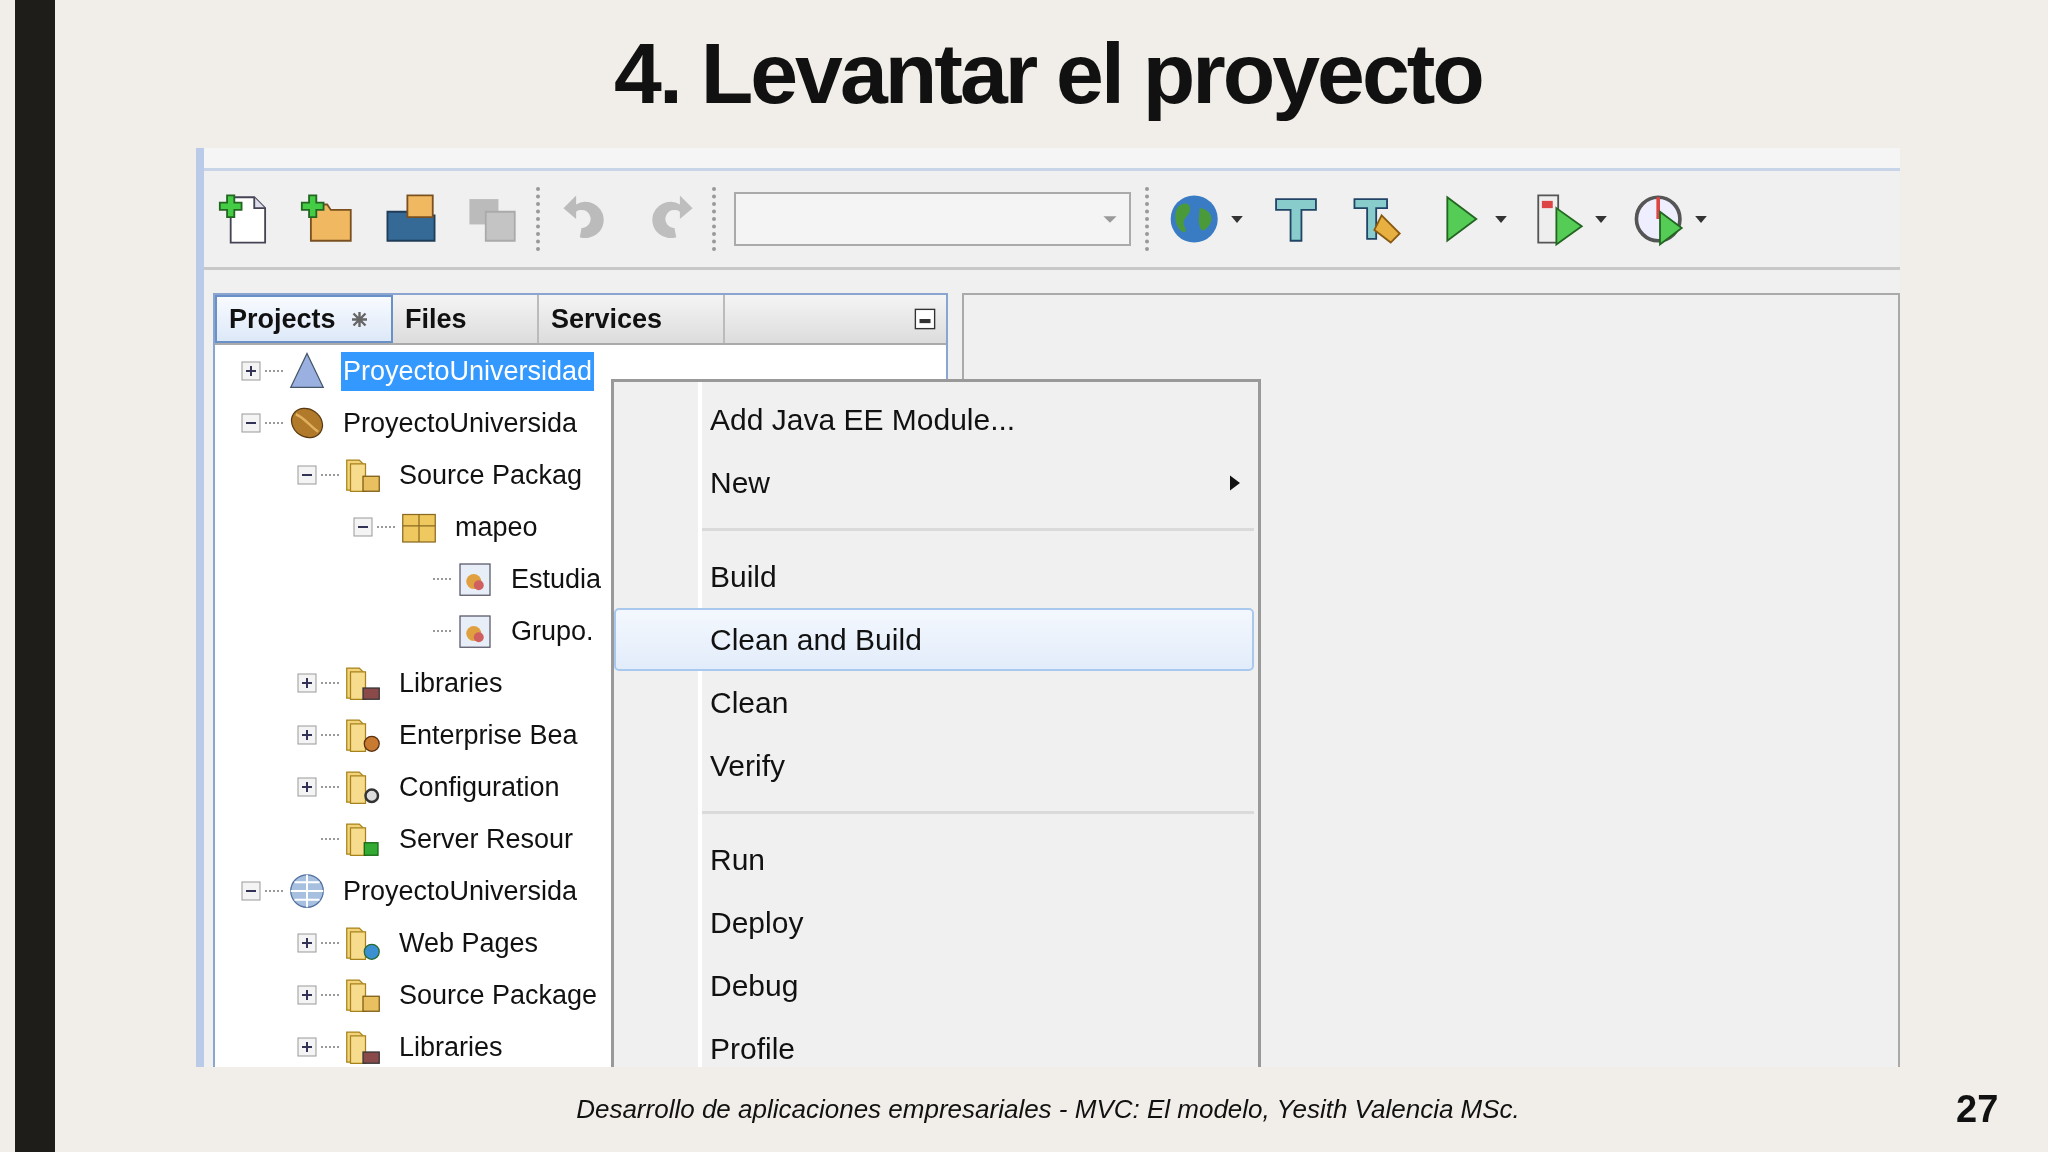 The image size is (2048, 1152). I want to click on menu-item: New, so click(936, 482).